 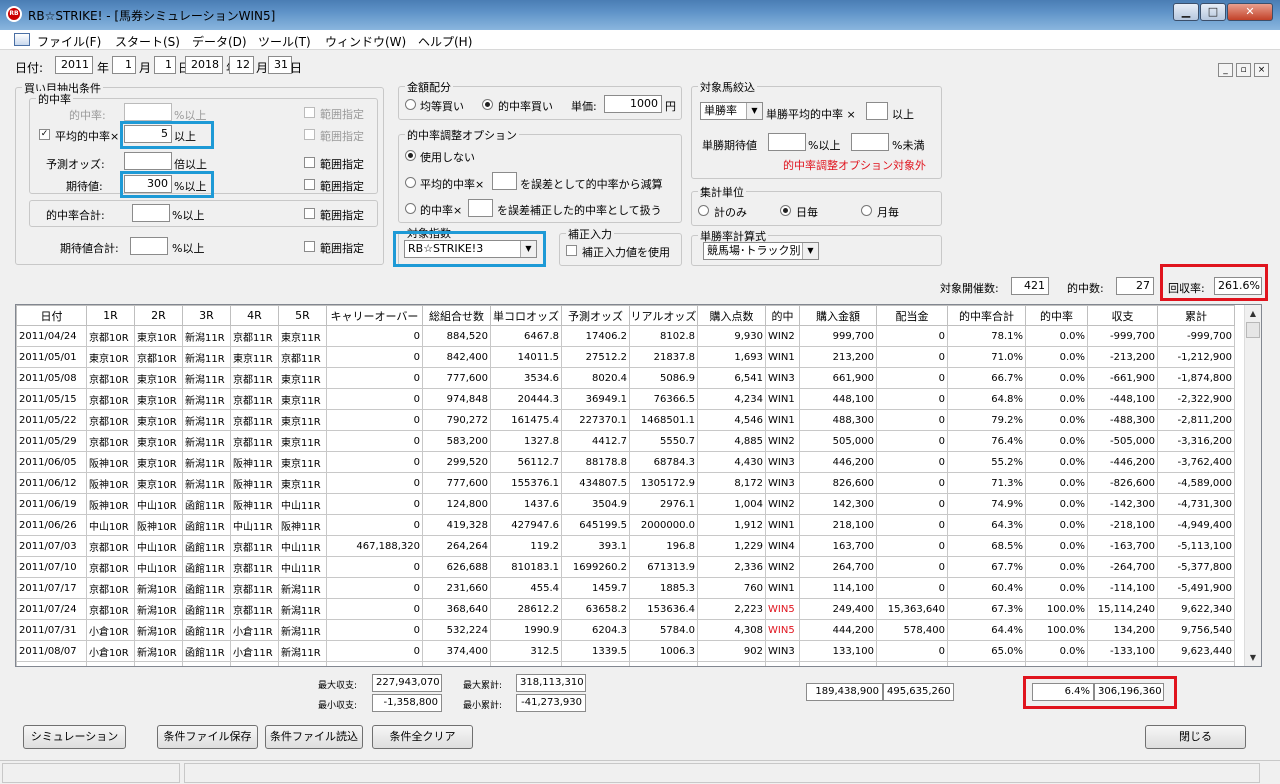 I want to click on table-cell: 1339.5, so click(x=595, y=651).